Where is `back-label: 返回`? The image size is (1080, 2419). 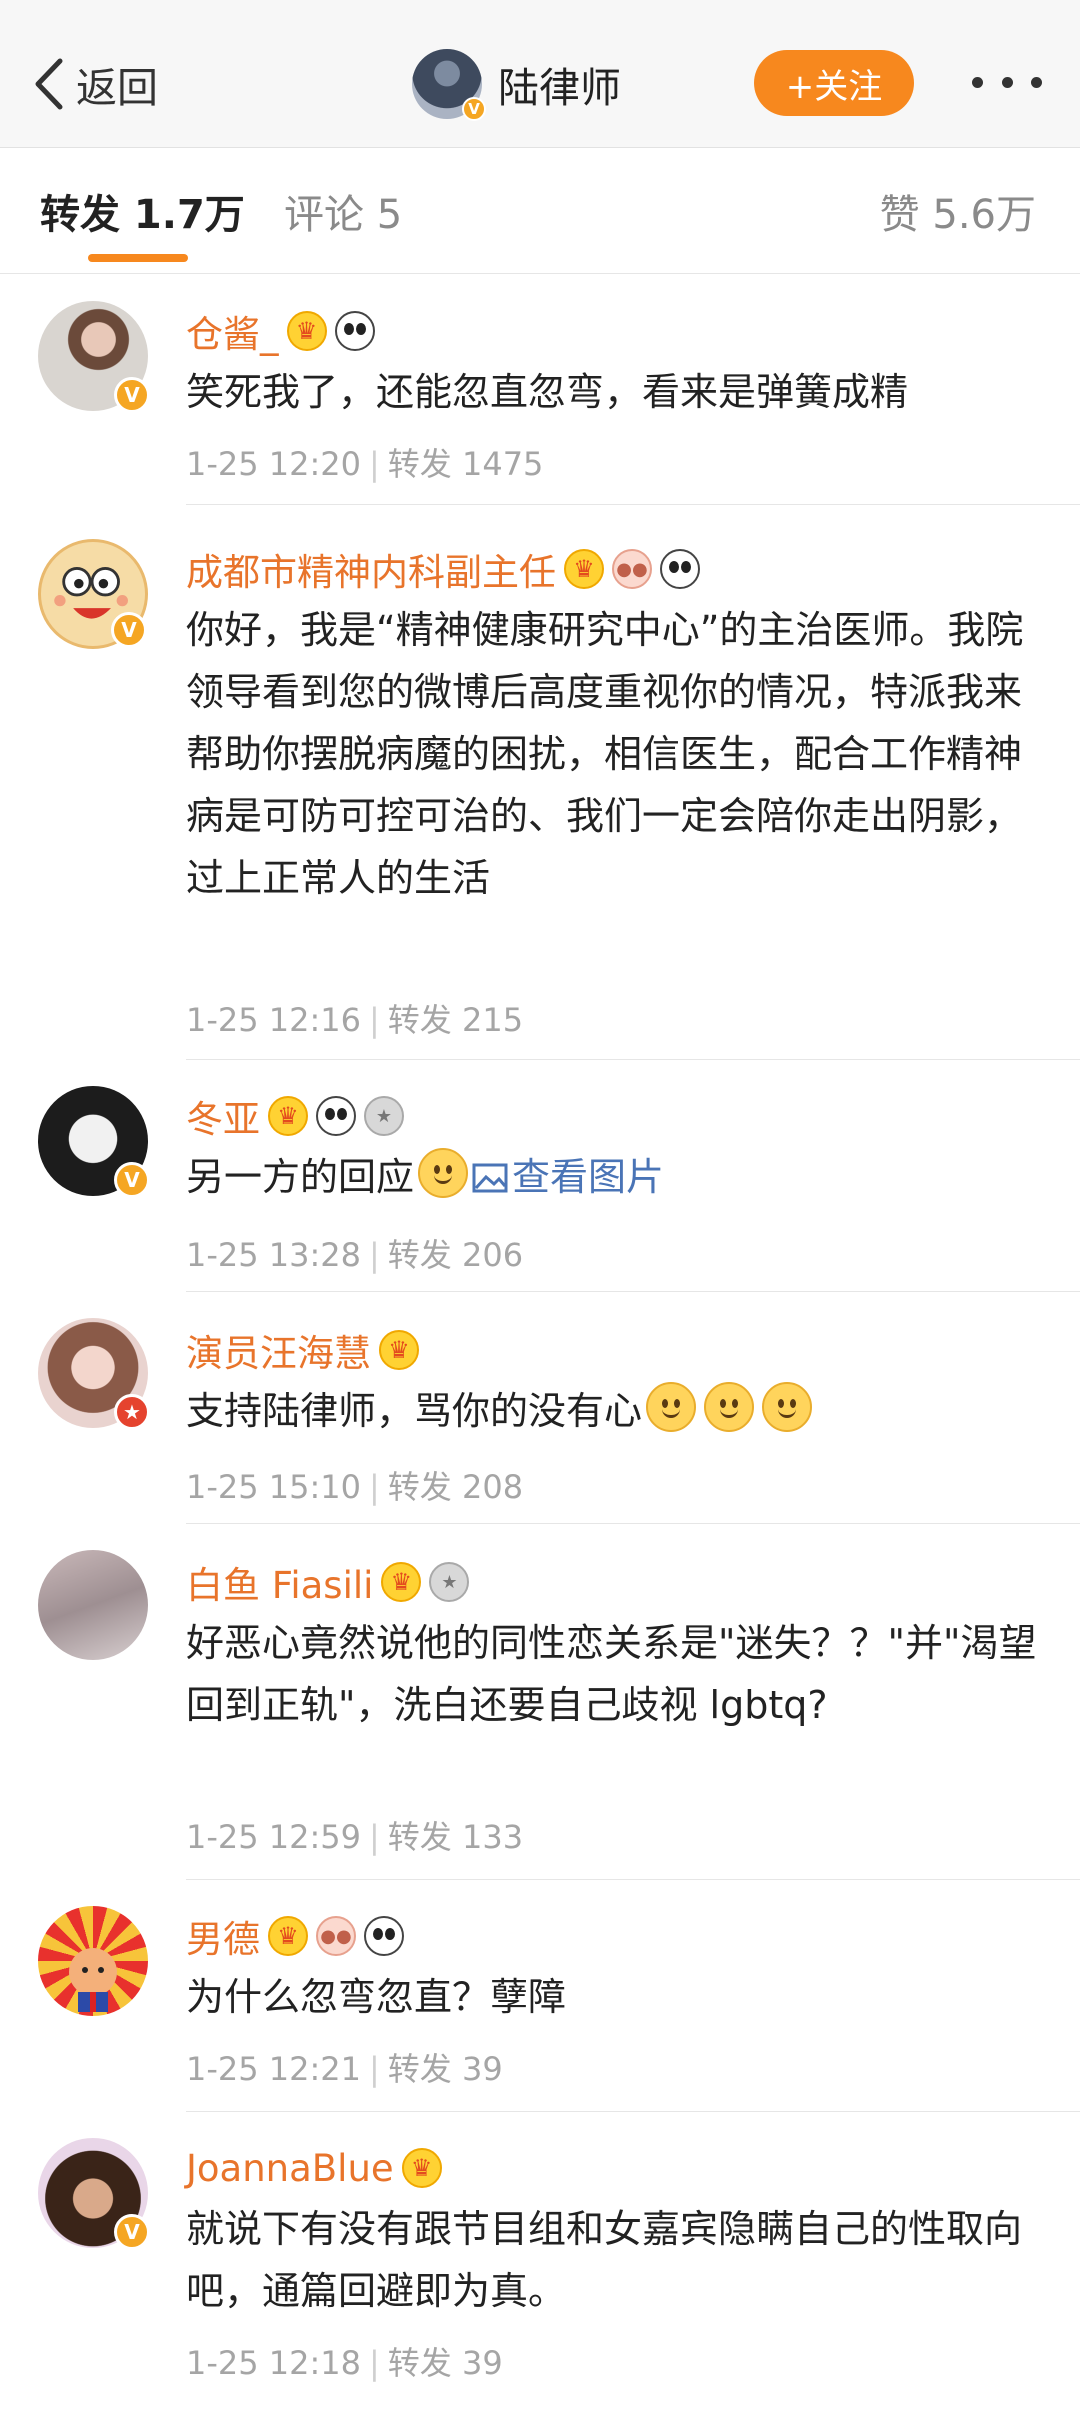
back-label: 返回 is located at coordinates (117, 88).